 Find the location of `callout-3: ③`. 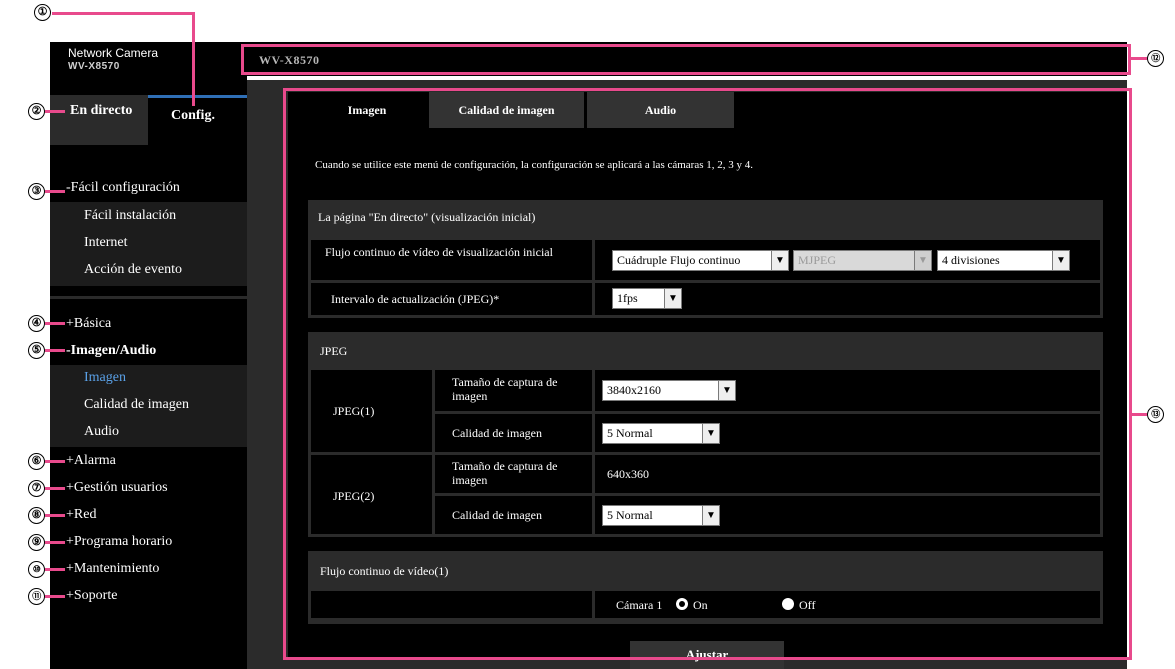

callout-3: ③ is located at coordinates (36, 191).